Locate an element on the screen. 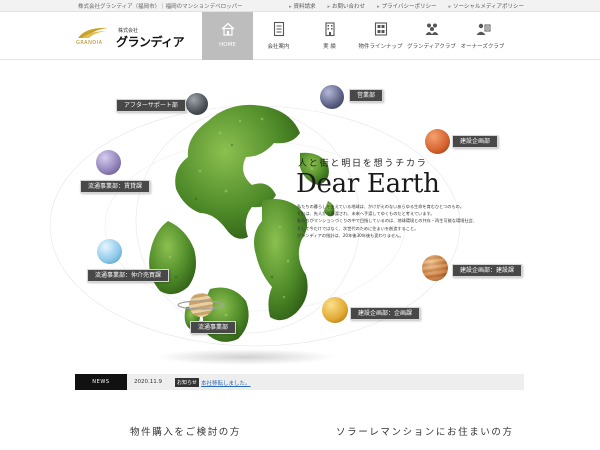 Image resolution: width=600 pixels, height=450 pixels. news-bar: NEWS 2020.11.9 お知らせ 本社移転しました。 is located at coordinates (299, 382).